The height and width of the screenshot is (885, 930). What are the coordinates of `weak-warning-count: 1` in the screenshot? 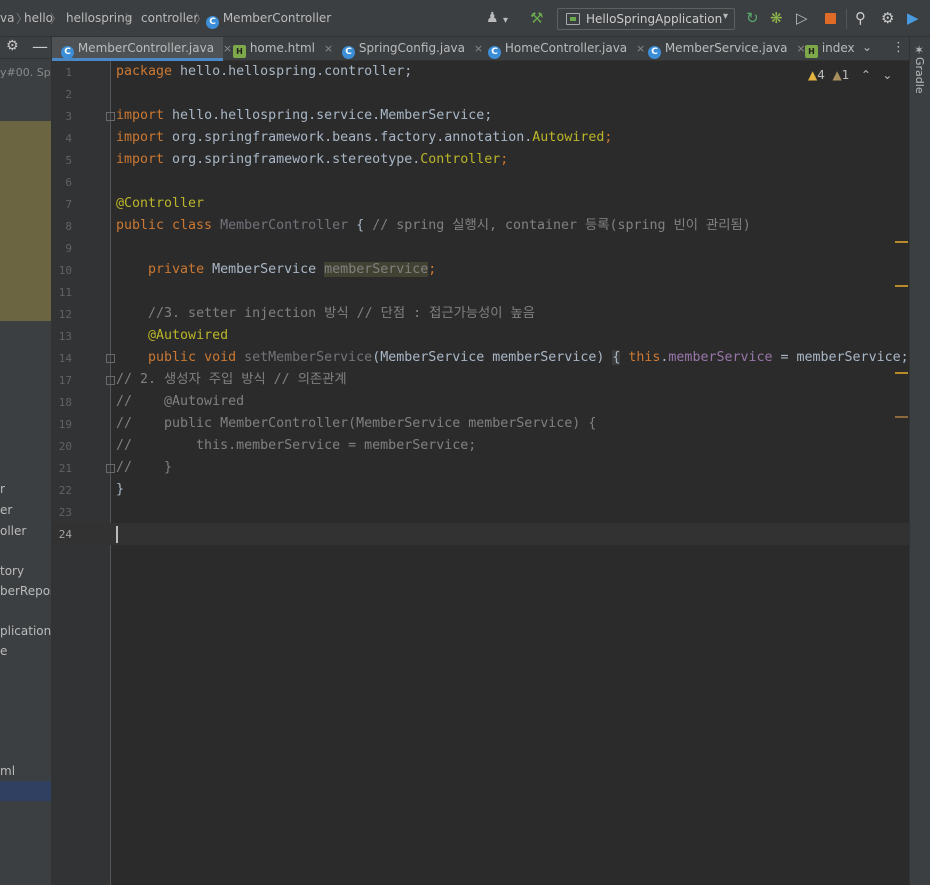 It's located at (845, 75).